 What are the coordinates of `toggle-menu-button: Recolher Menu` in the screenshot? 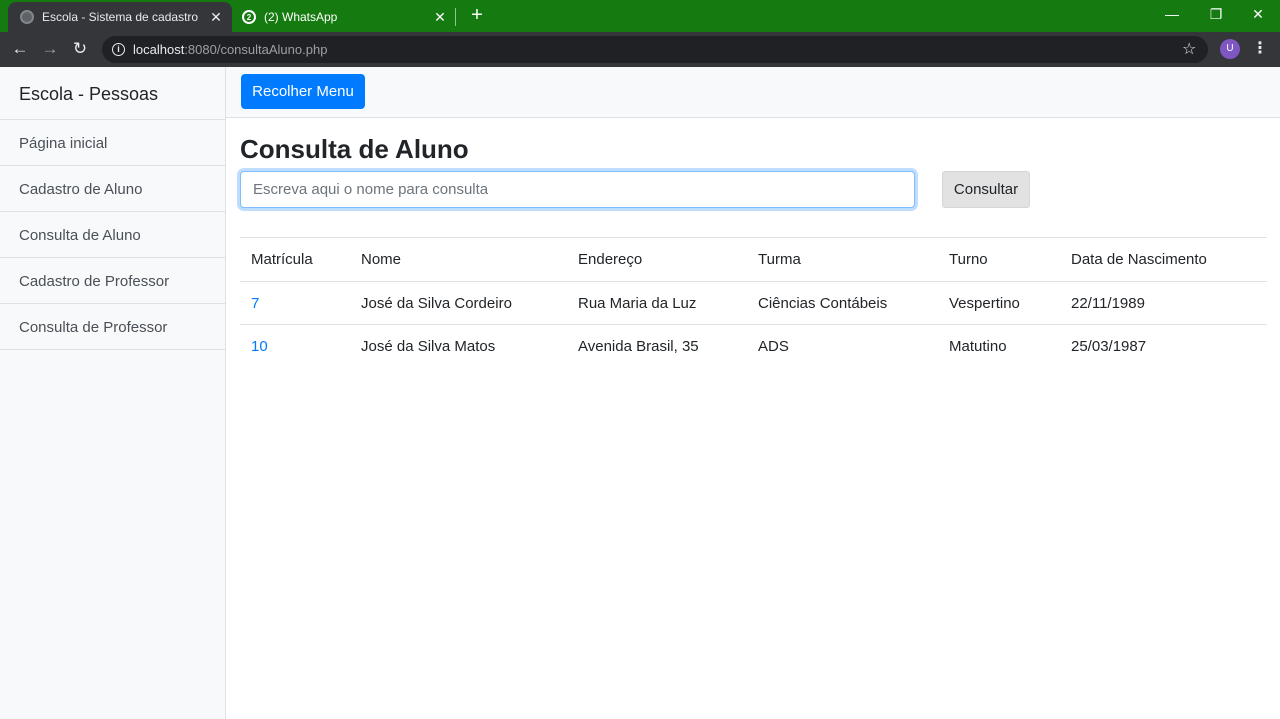 It's located at (303, 91).